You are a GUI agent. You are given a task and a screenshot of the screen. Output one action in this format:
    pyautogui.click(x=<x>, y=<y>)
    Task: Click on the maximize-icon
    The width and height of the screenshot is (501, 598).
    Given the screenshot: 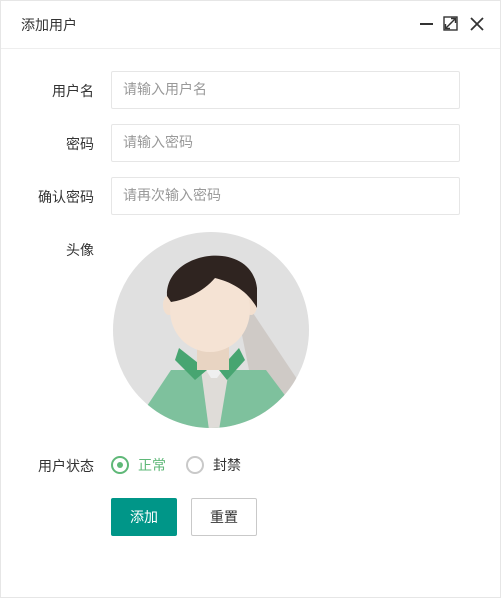 What is the action you would take?
    pyautogui.click(x=451, y=24)
    